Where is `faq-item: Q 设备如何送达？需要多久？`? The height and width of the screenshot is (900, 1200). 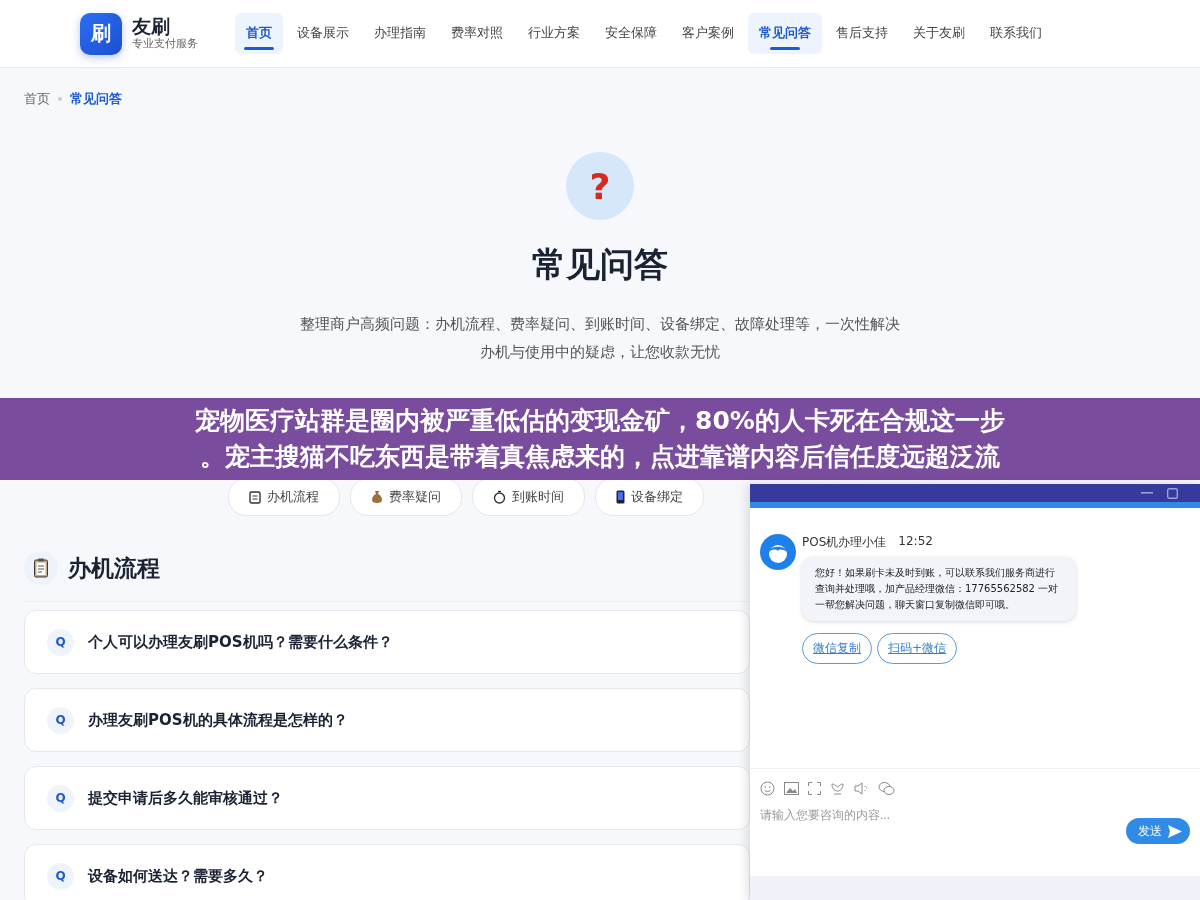 faq-item: Q 设备如何送达？需要多久？ is located at coordinates (387, 872).